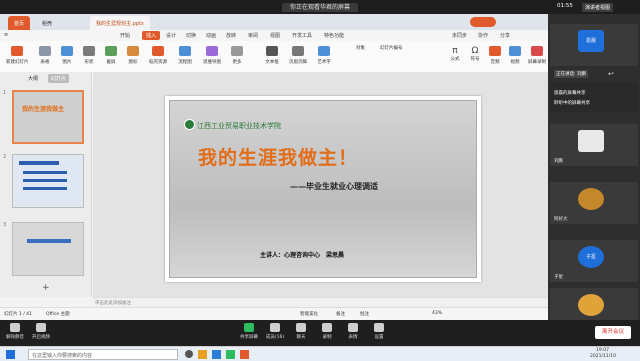  I want to click on participant-tile: 恩晨, so click(594, 45).